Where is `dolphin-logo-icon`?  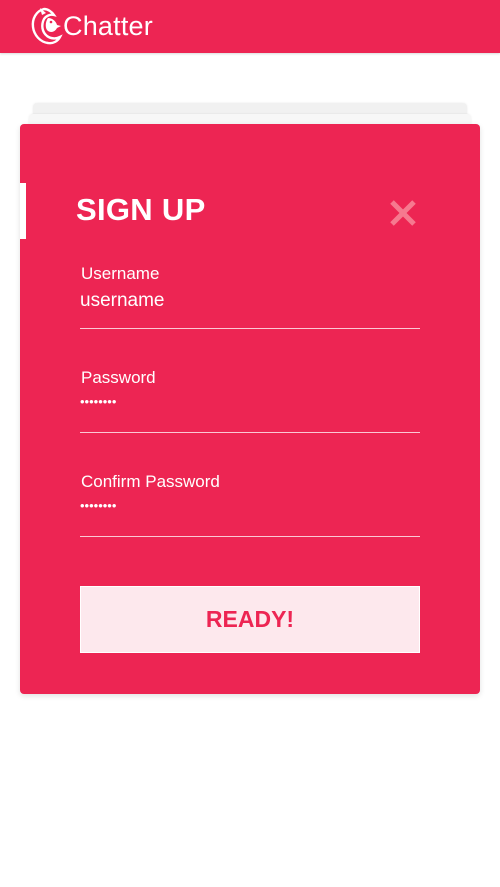
dolphin-logo-icon is located at coordinates (47, 26).